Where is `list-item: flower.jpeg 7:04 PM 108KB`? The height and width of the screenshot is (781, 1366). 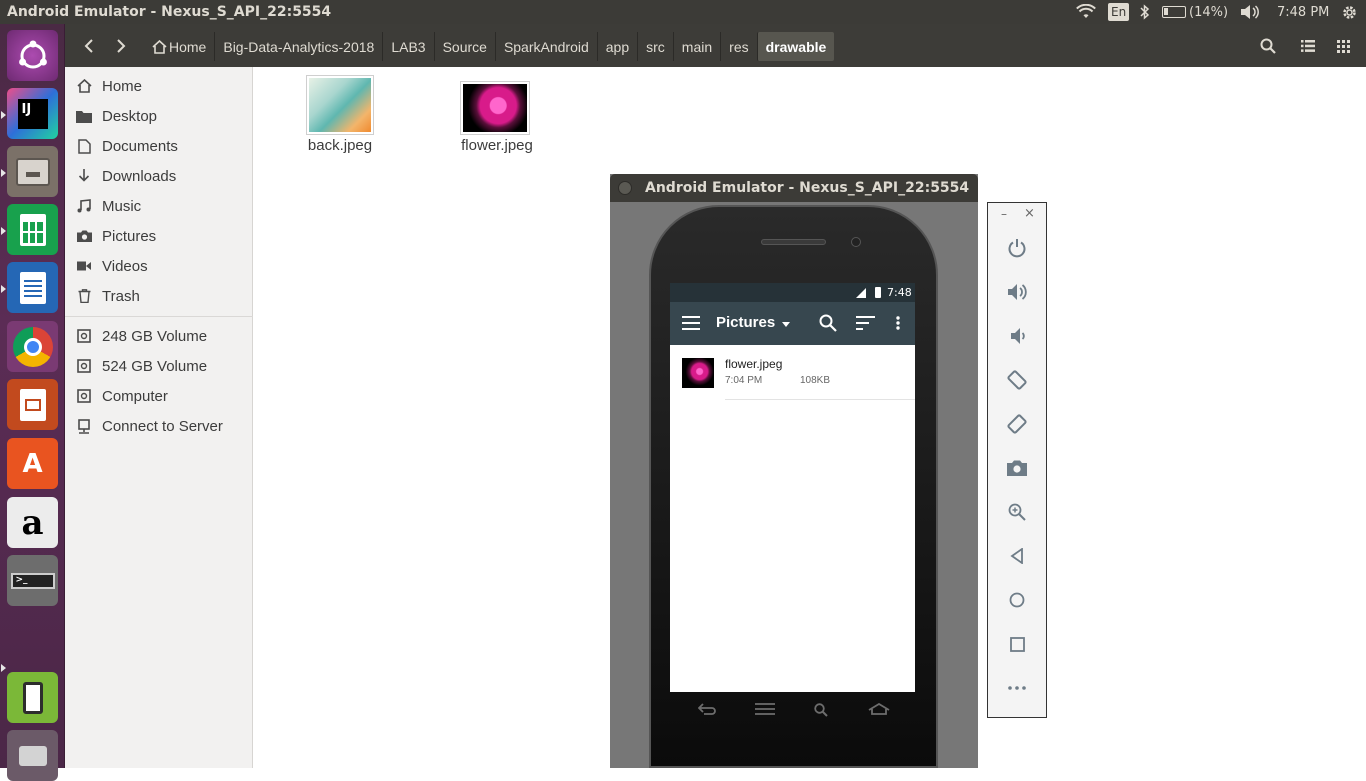 list-item: flower.jpeg 7:04 PM 108KB is located at coordinates (792, 372).